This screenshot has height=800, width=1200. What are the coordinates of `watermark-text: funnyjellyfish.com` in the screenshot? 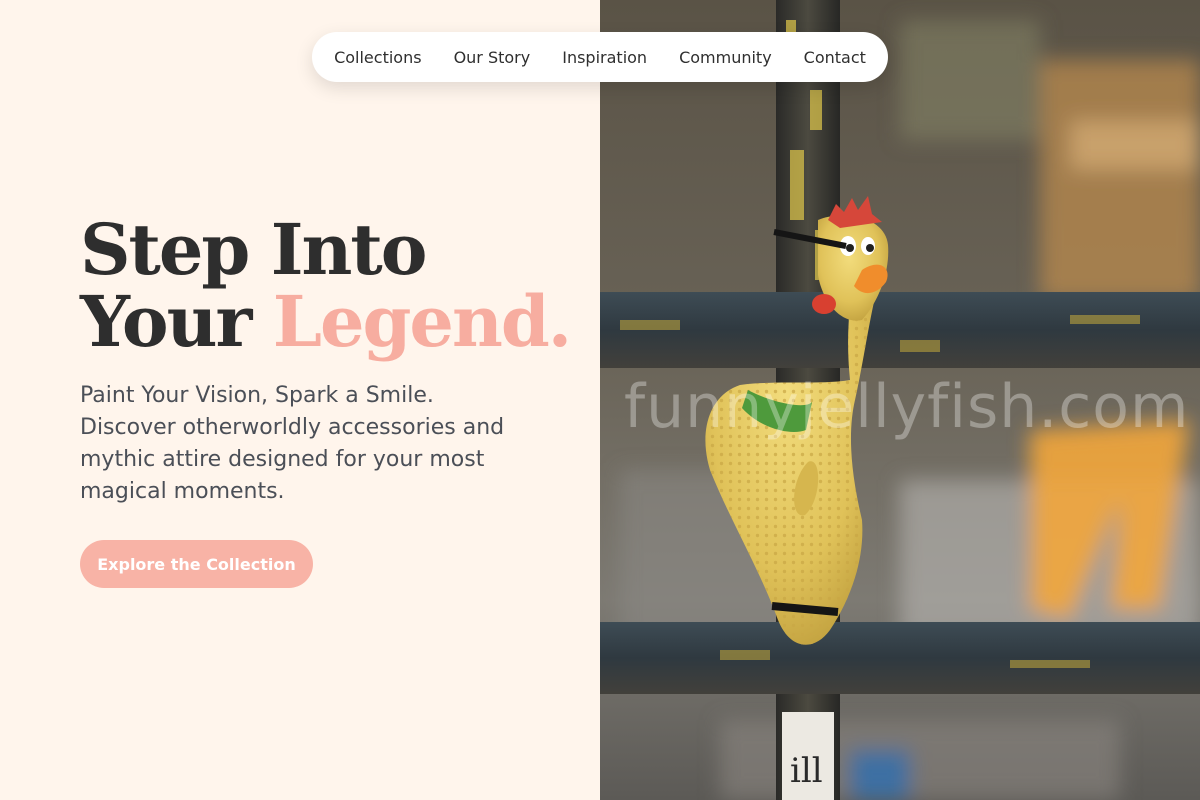 It's located at (907, 407).